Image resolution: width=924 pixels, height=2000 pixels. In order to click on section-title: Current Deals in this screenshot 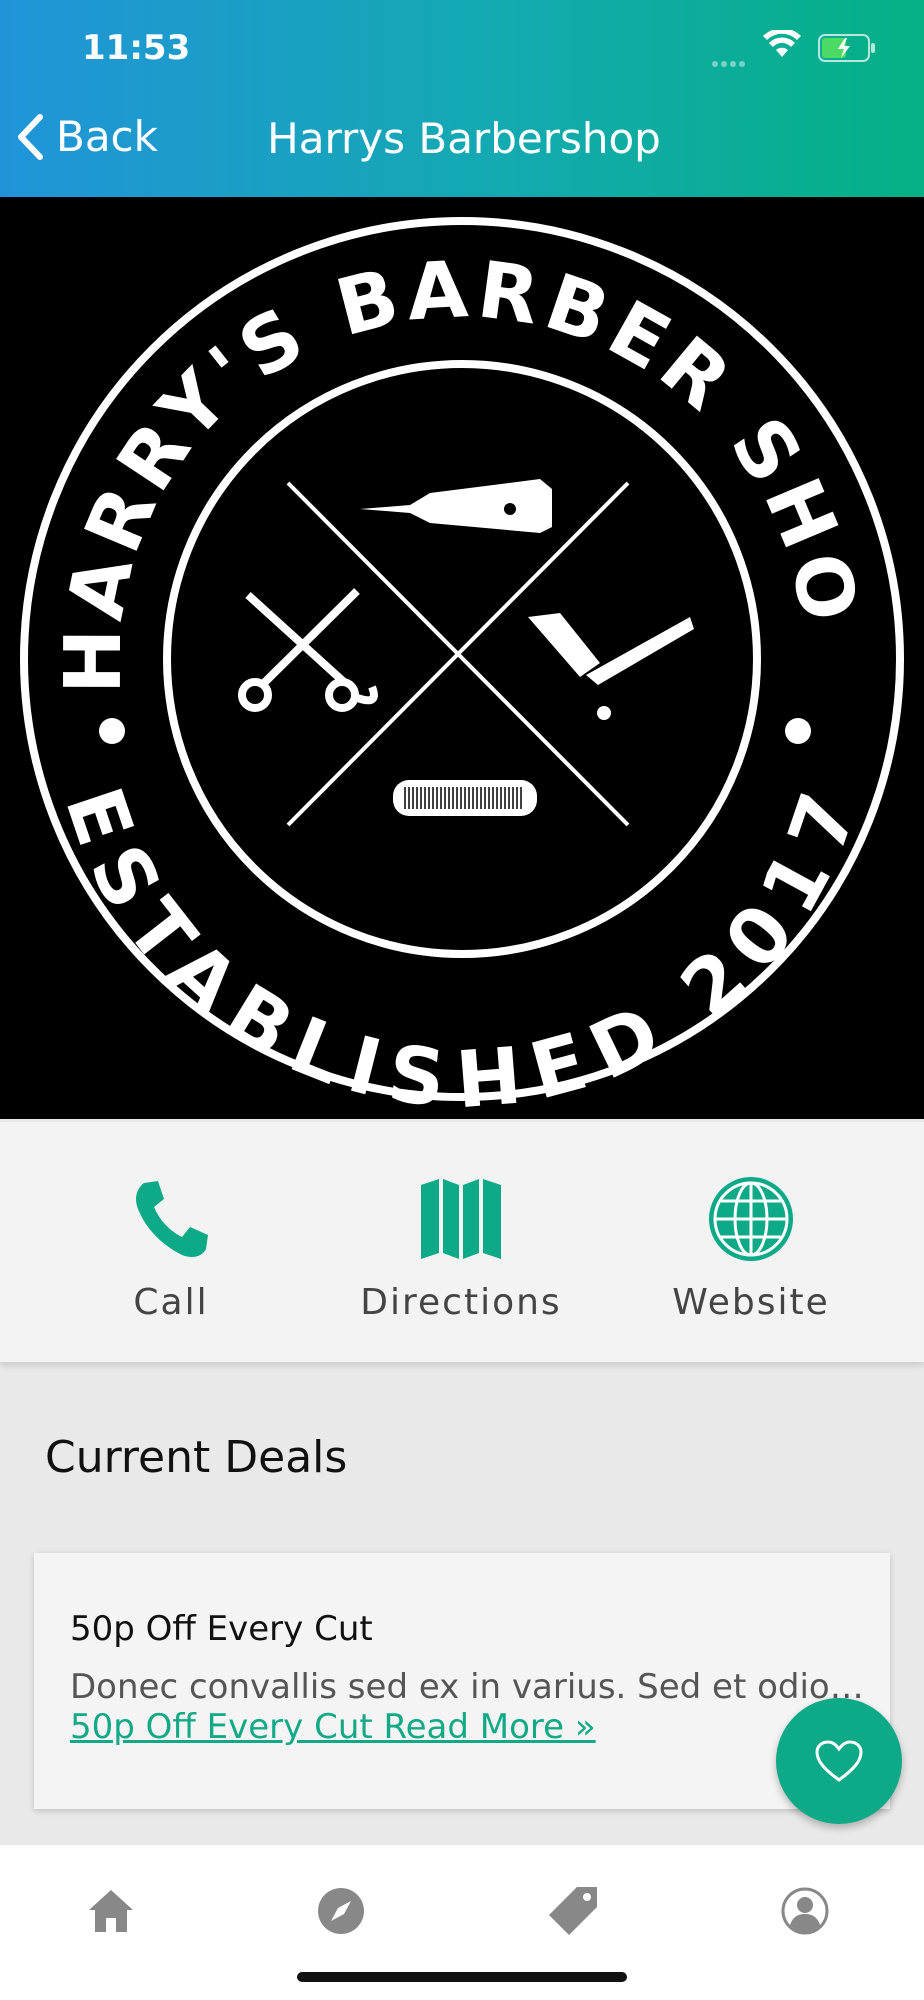, I will do `click(196, 1457)`.